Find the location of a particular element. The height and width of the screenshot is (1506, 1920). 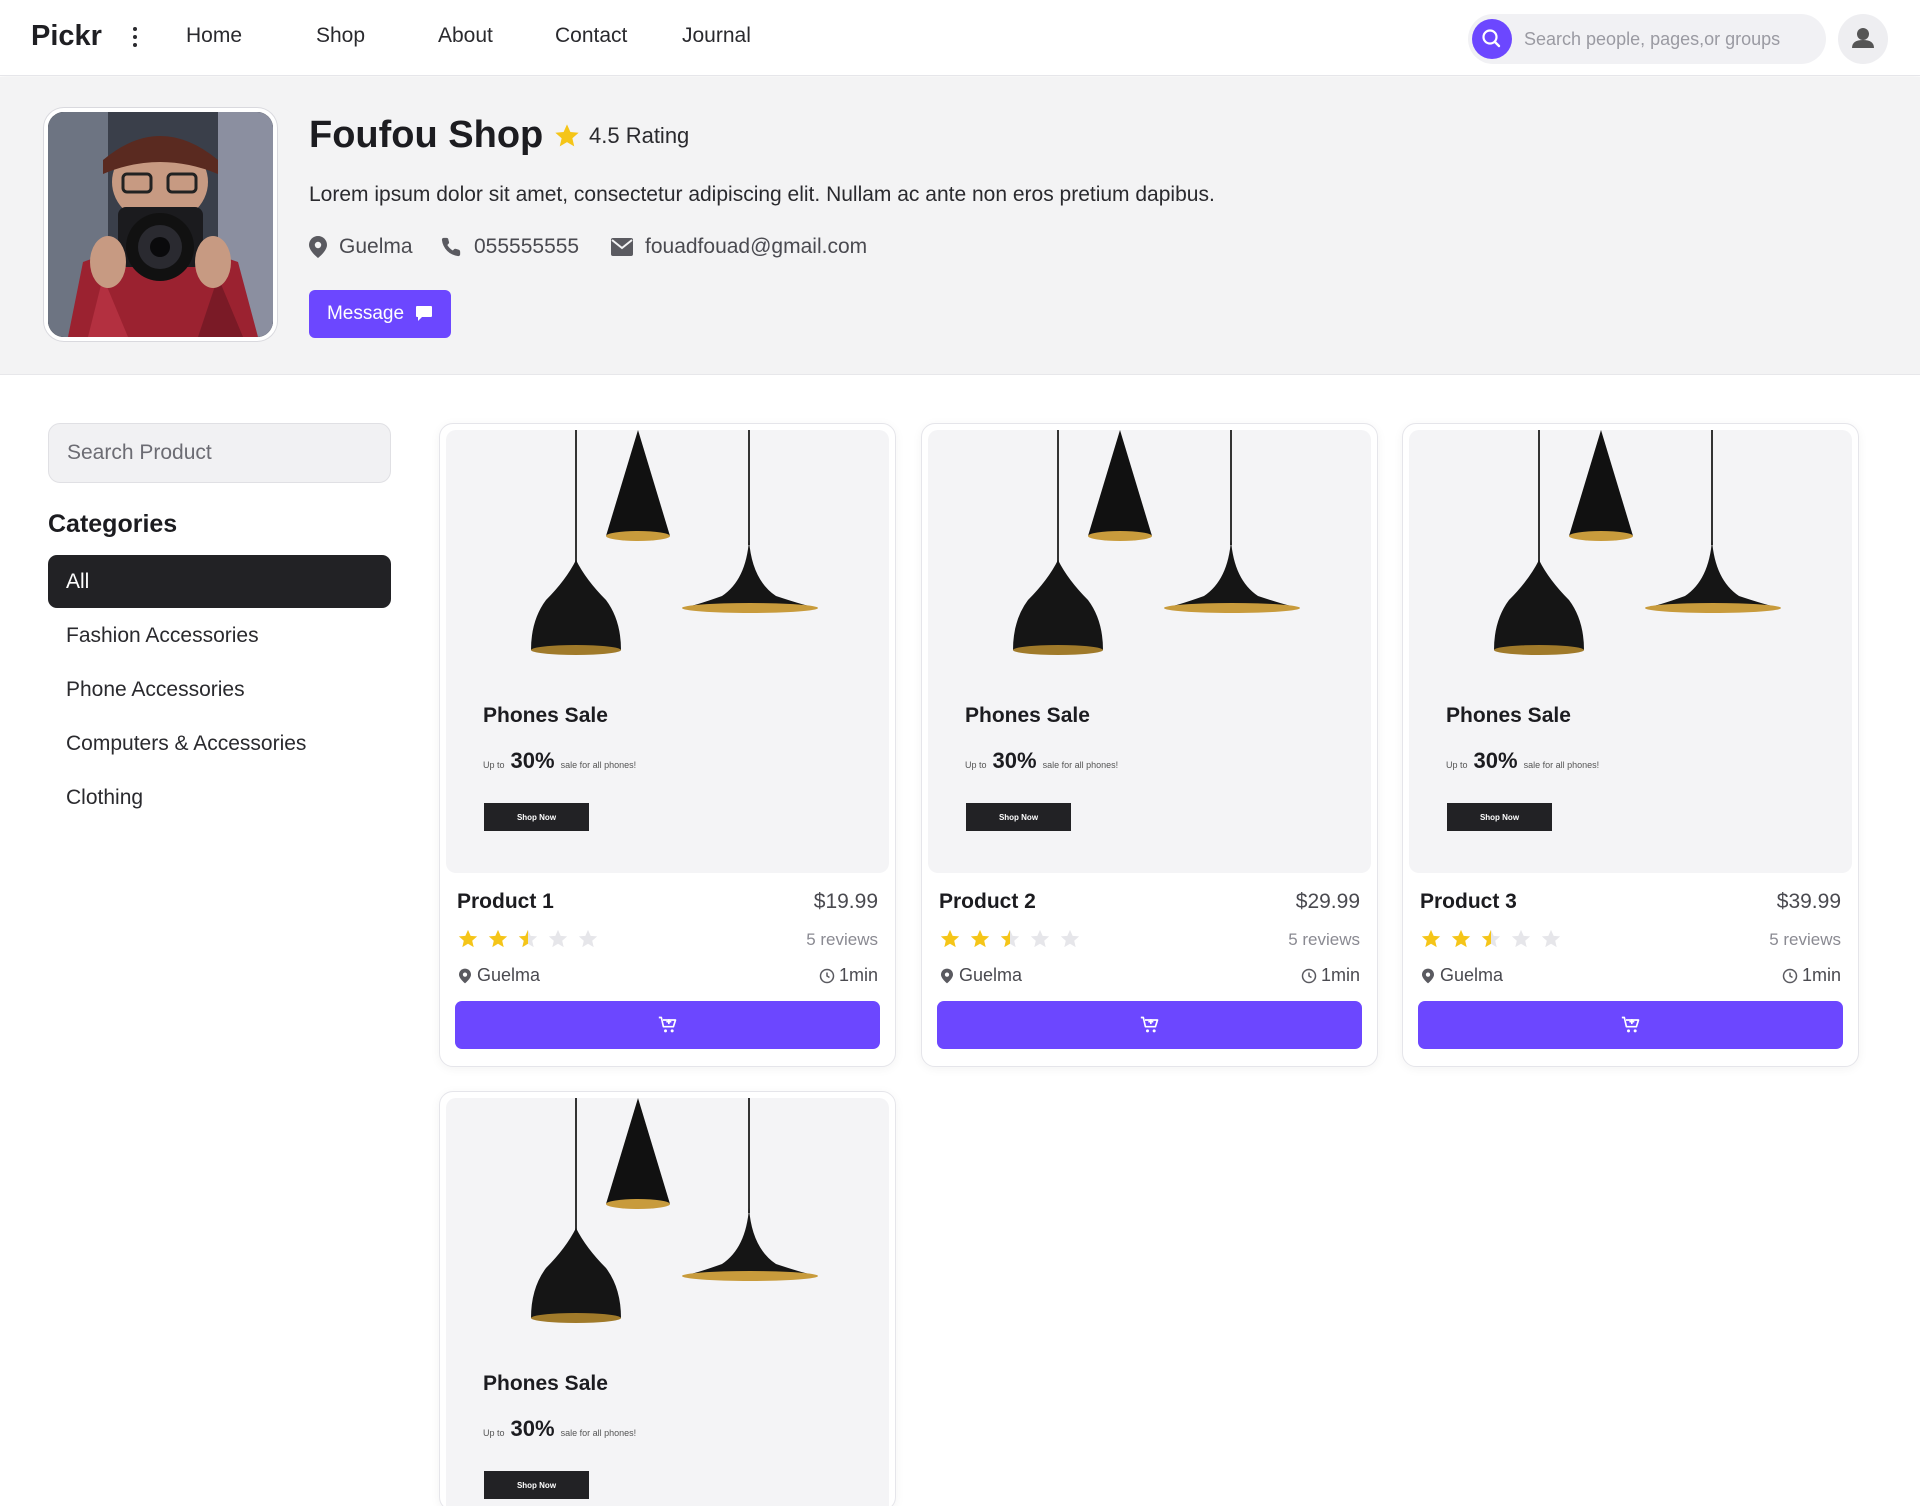

shop-name: Foufou Shop is located at coordinates (426, 135).